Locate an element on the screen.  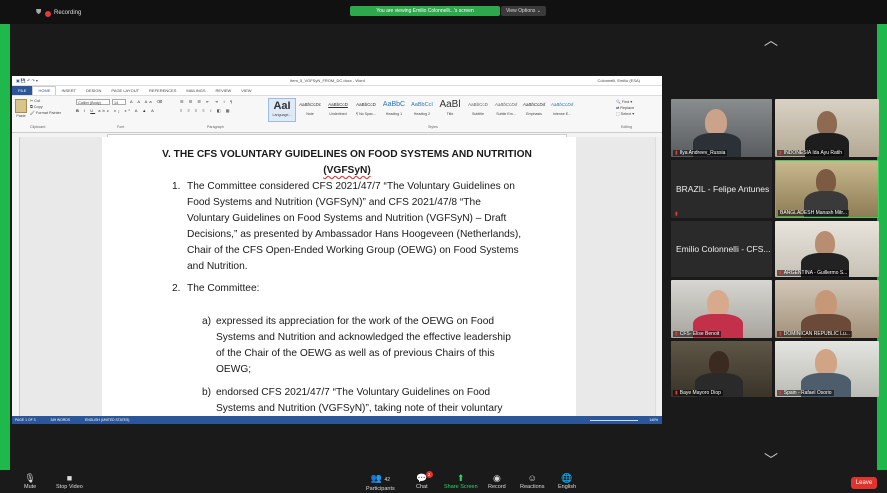
style-heading-1: AaBbC Heading 1 is located at coordinates (394, 110).